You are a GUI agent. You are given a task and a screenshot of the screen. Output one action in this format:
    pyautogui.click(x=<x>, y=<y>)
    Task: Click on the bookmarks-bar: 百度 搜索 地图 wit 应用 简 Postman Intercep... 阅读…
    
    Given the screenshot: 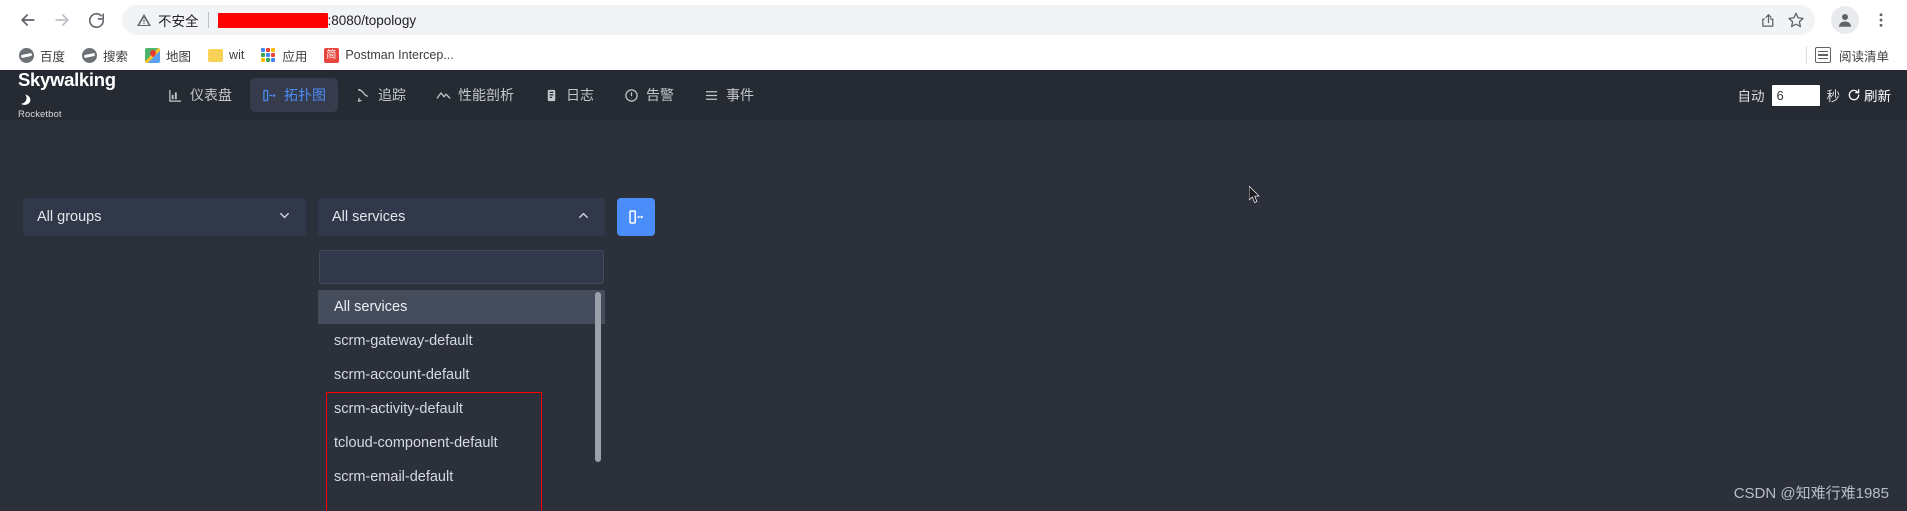 What is the action you would take?
    pyautogui.click(x=953, y=55)
    